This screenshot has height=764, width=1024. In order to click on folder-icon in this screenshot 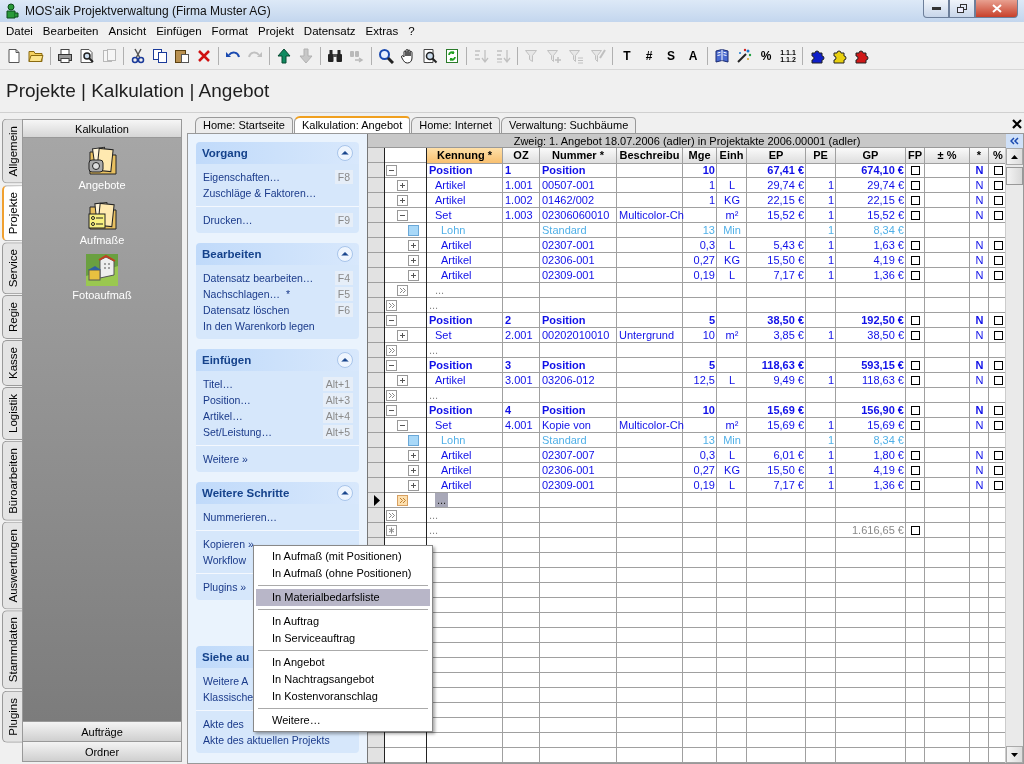, I will do `click(36, 56)`.